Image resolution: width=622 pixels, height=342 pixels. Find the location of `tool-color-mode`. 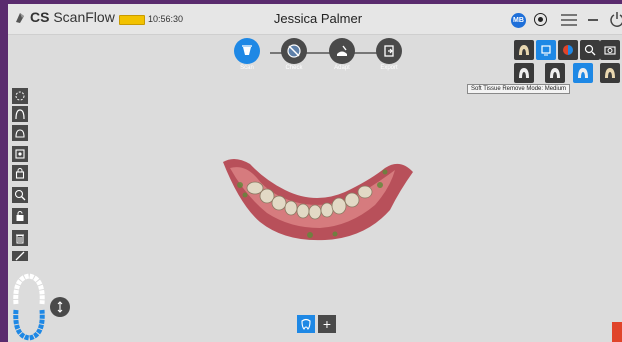

tool-color-mode is located at coordinates (568, 50).